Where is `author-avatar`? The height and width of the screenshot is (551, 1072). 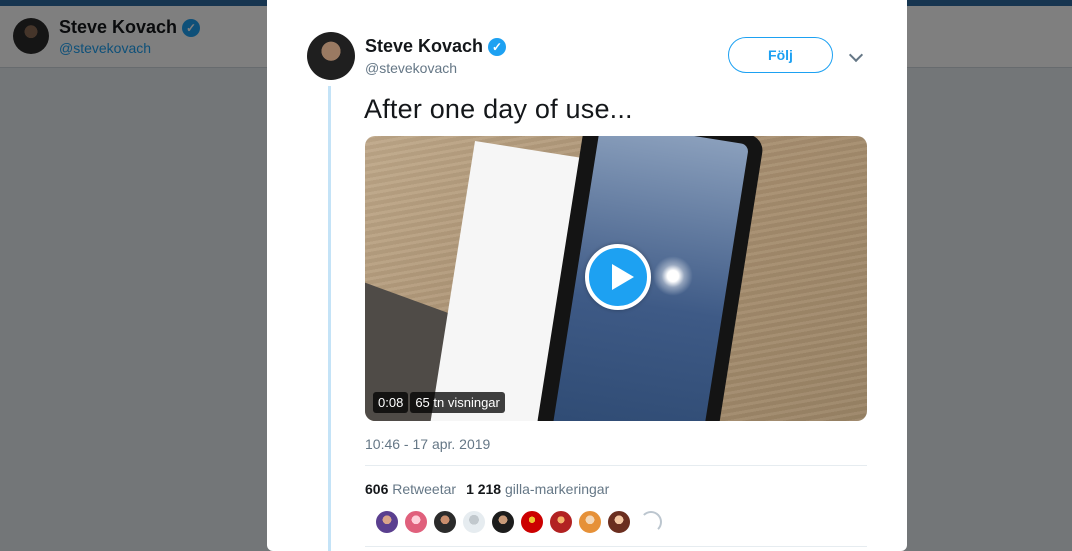
author-avatar is located at coordinates (331, 56).